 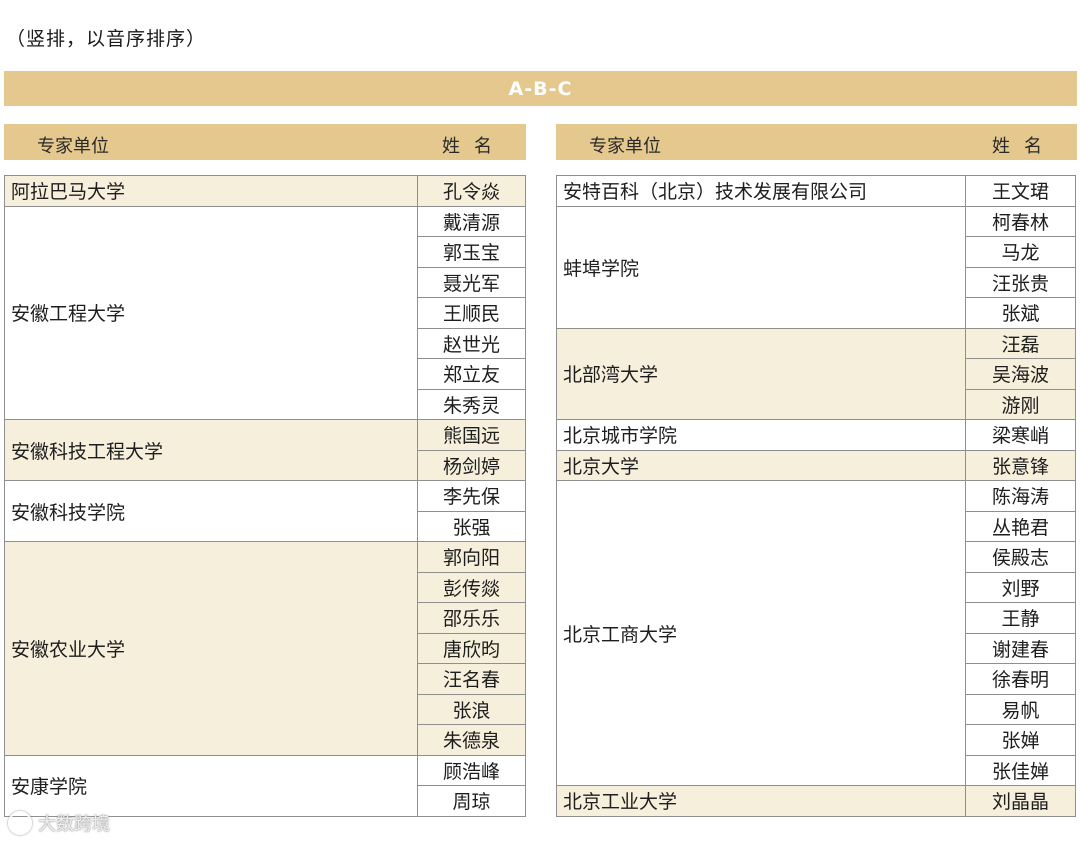 I want to click on table-row: 北京城市学院 梁寒峭, so click(x=816, y=435).